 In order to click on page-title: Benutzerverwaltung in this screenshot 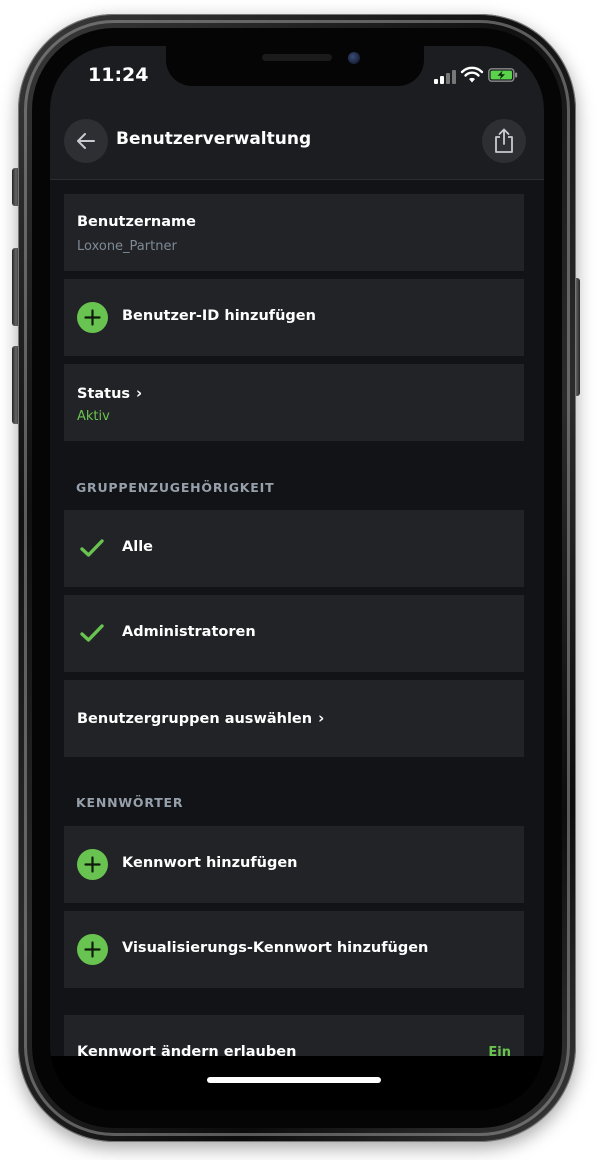, I will do `click(214, 139)`.